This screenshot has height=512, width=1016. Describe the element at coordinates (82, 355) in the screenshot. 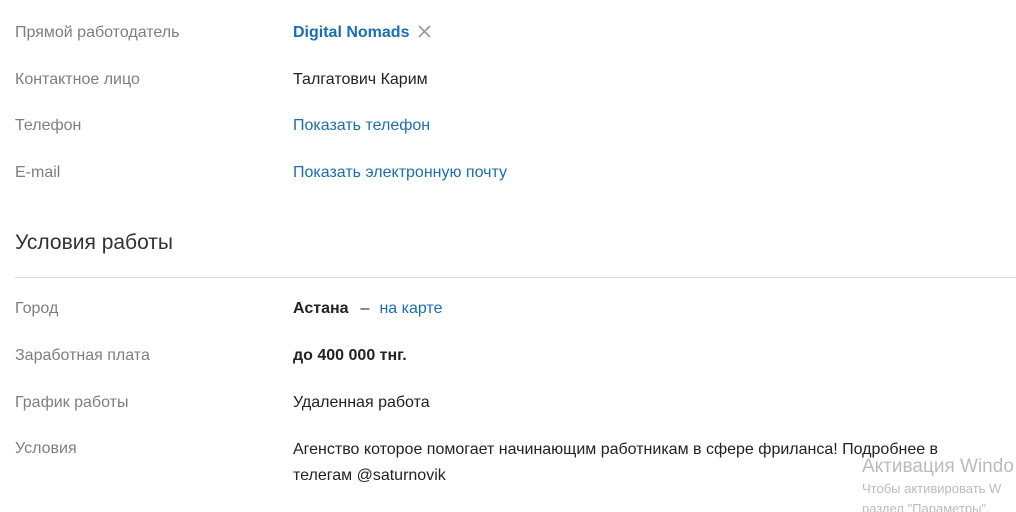

I see `salary-label: Заработная плата` at that location.